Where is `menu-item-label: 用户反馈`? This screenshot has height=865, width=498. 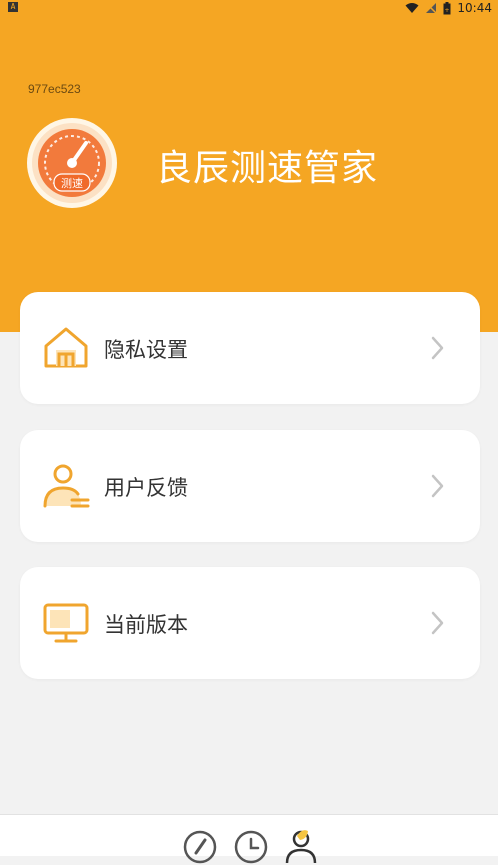
menu-item-label: 用户反馈 is located at coordinates (146, 488).